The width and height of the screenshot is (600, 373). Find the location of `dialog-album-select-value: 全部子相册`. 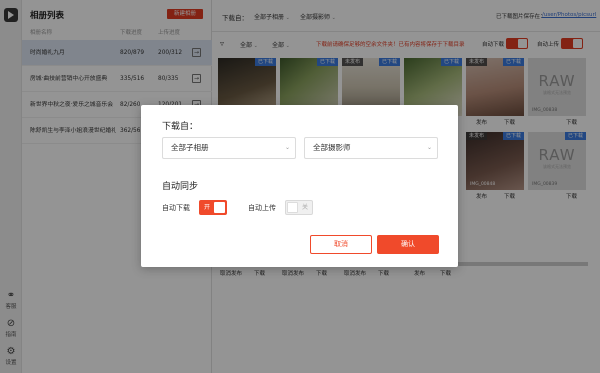

dialog-album-select-value: 全部子相册 is located at coordinates (190, 147).